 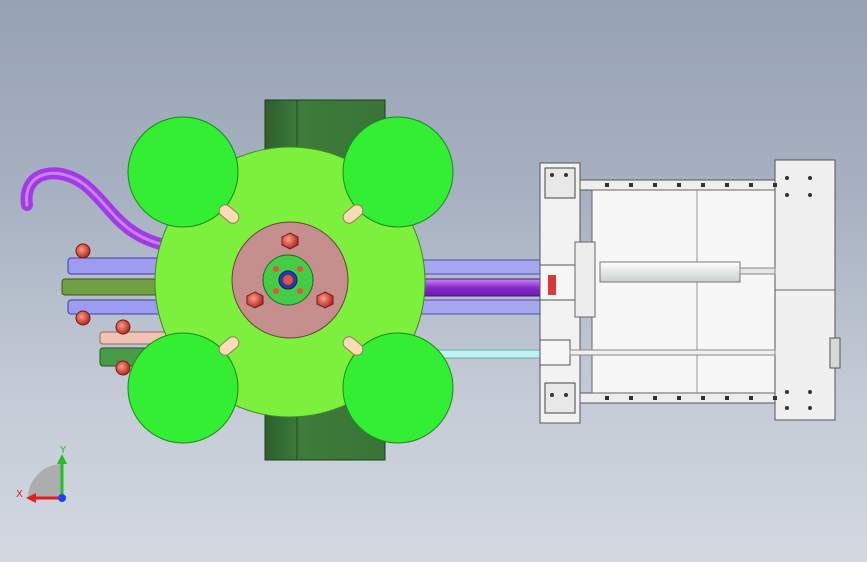 I want to click on axis-triad: X Y, so click(x=41, y=474).